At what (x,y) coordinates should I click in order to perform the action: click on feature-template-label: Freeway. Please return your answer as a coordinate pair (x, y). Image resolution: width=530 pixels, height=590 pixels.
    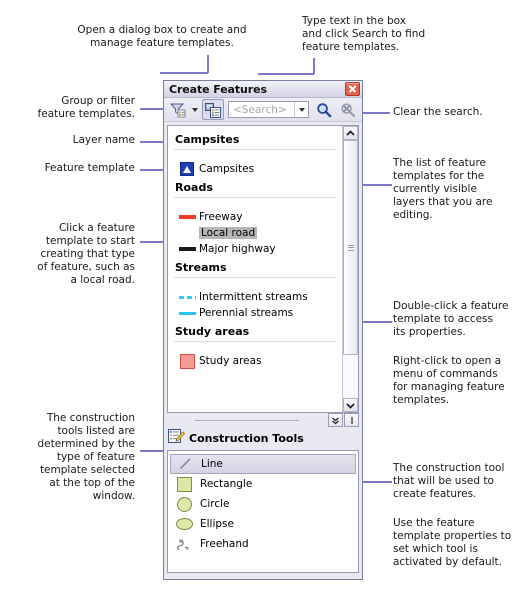
    Looking at the image, I should click on (221, 217).